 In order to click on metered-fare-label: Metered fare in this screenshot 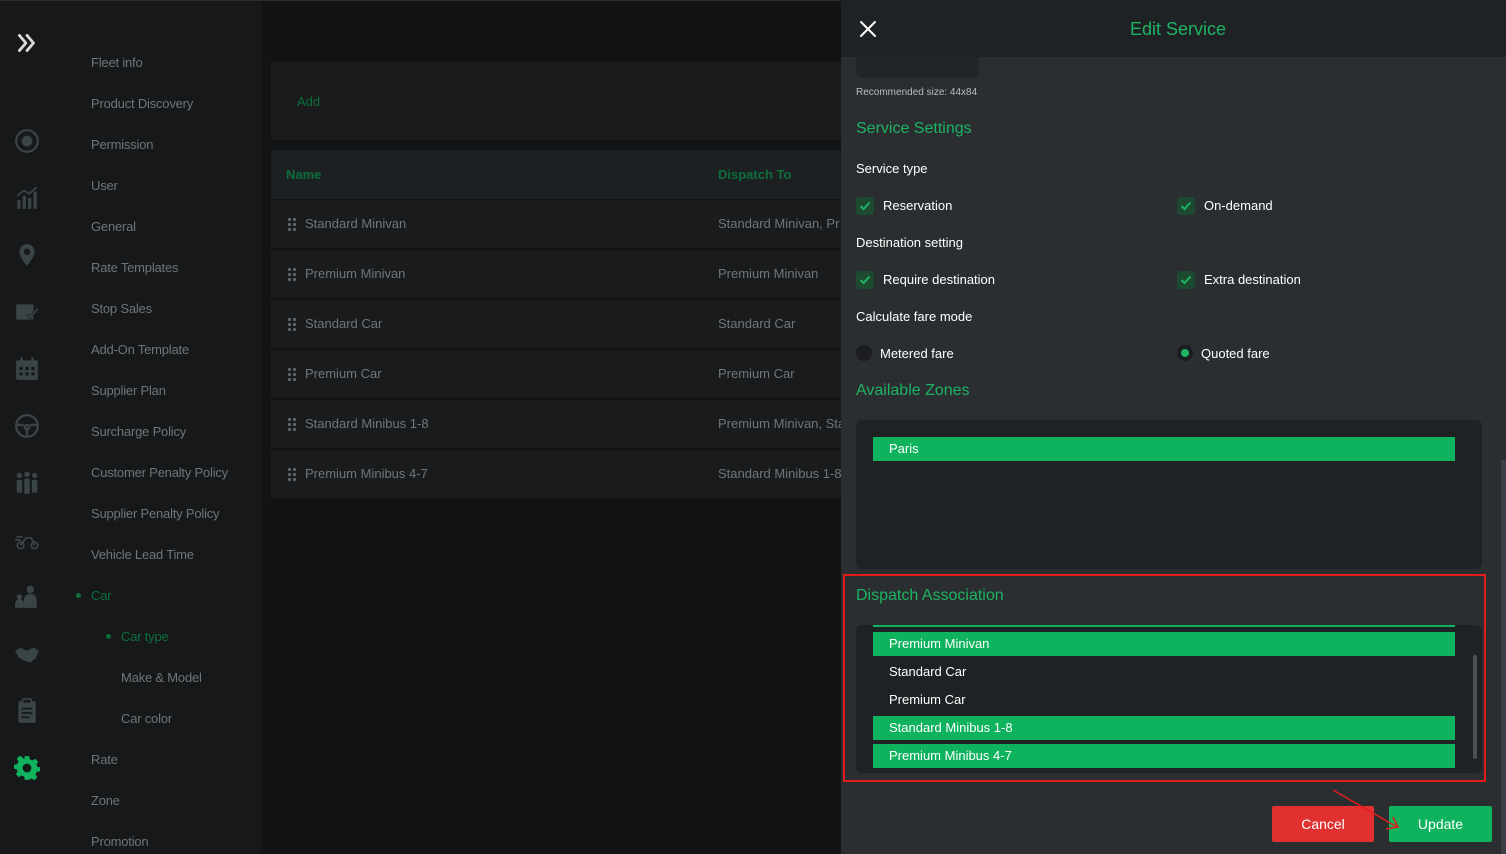, I will do `click(917, 353)`.